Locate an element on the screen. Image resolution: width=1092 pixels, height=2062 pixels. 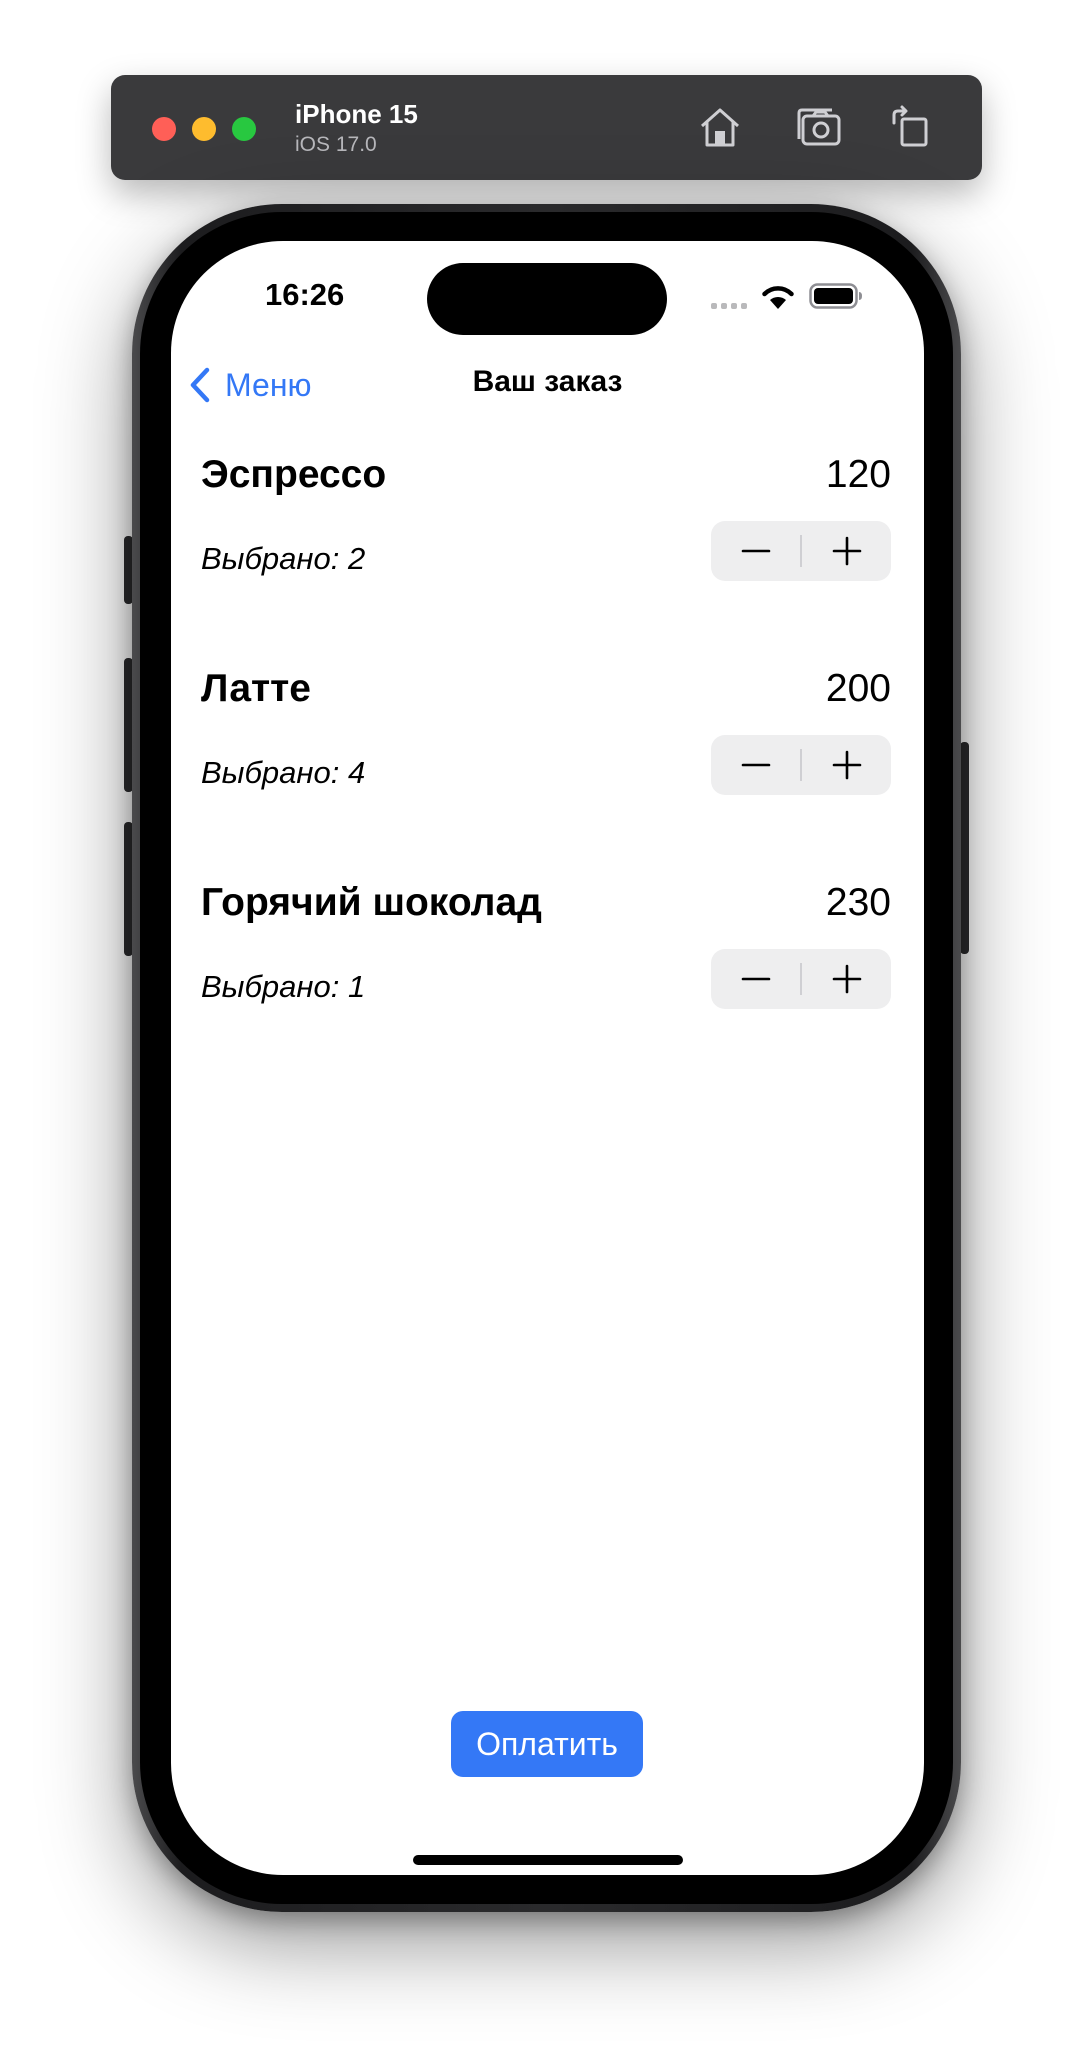
item-price: 120 is located at coordinates (858, 474).